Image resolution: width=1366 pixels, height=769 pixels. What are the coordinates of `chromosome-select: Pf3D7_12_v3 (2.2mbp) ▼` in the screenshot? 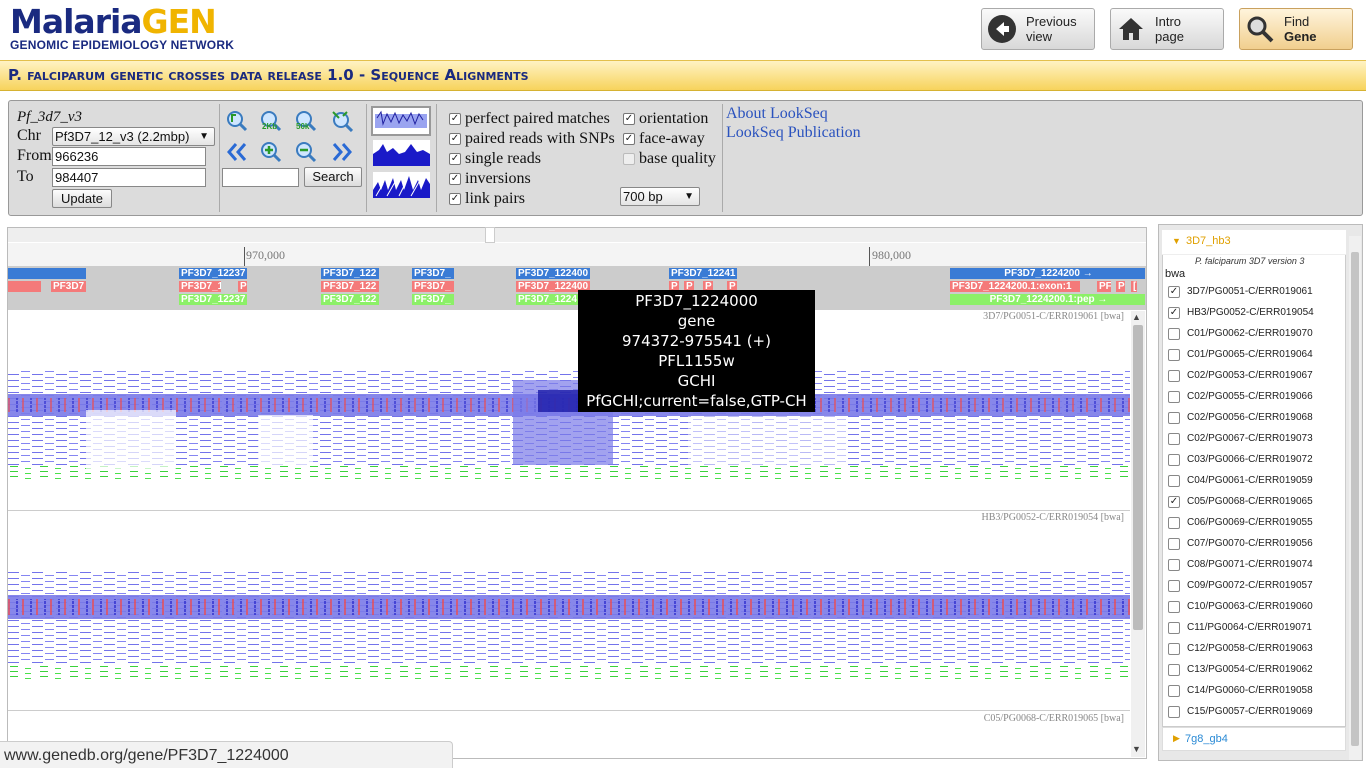 It's located at (133, 136).